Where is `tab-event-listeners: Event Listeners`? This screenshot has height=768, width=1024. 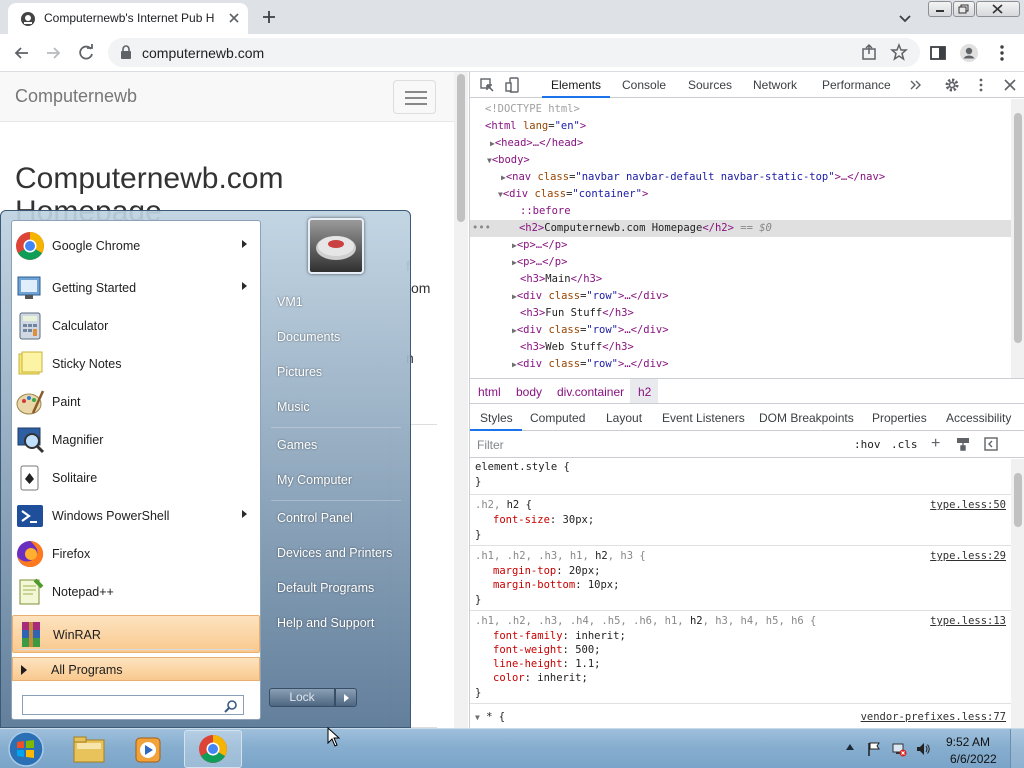 tab-event-listeners: Event Listeners is located at coordinates (703, 418).